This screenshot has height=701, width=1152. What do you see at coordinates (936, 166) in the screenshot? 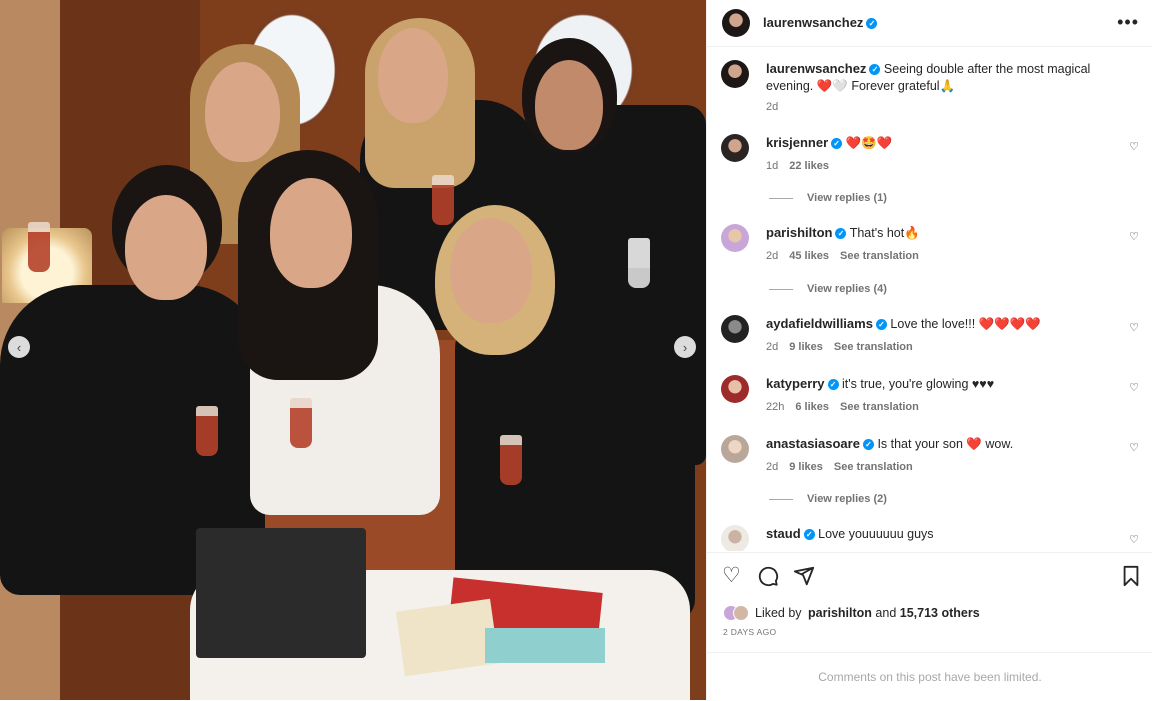
I see `comment-meta: 1d 22 likes` at bounding box center [936, 166].